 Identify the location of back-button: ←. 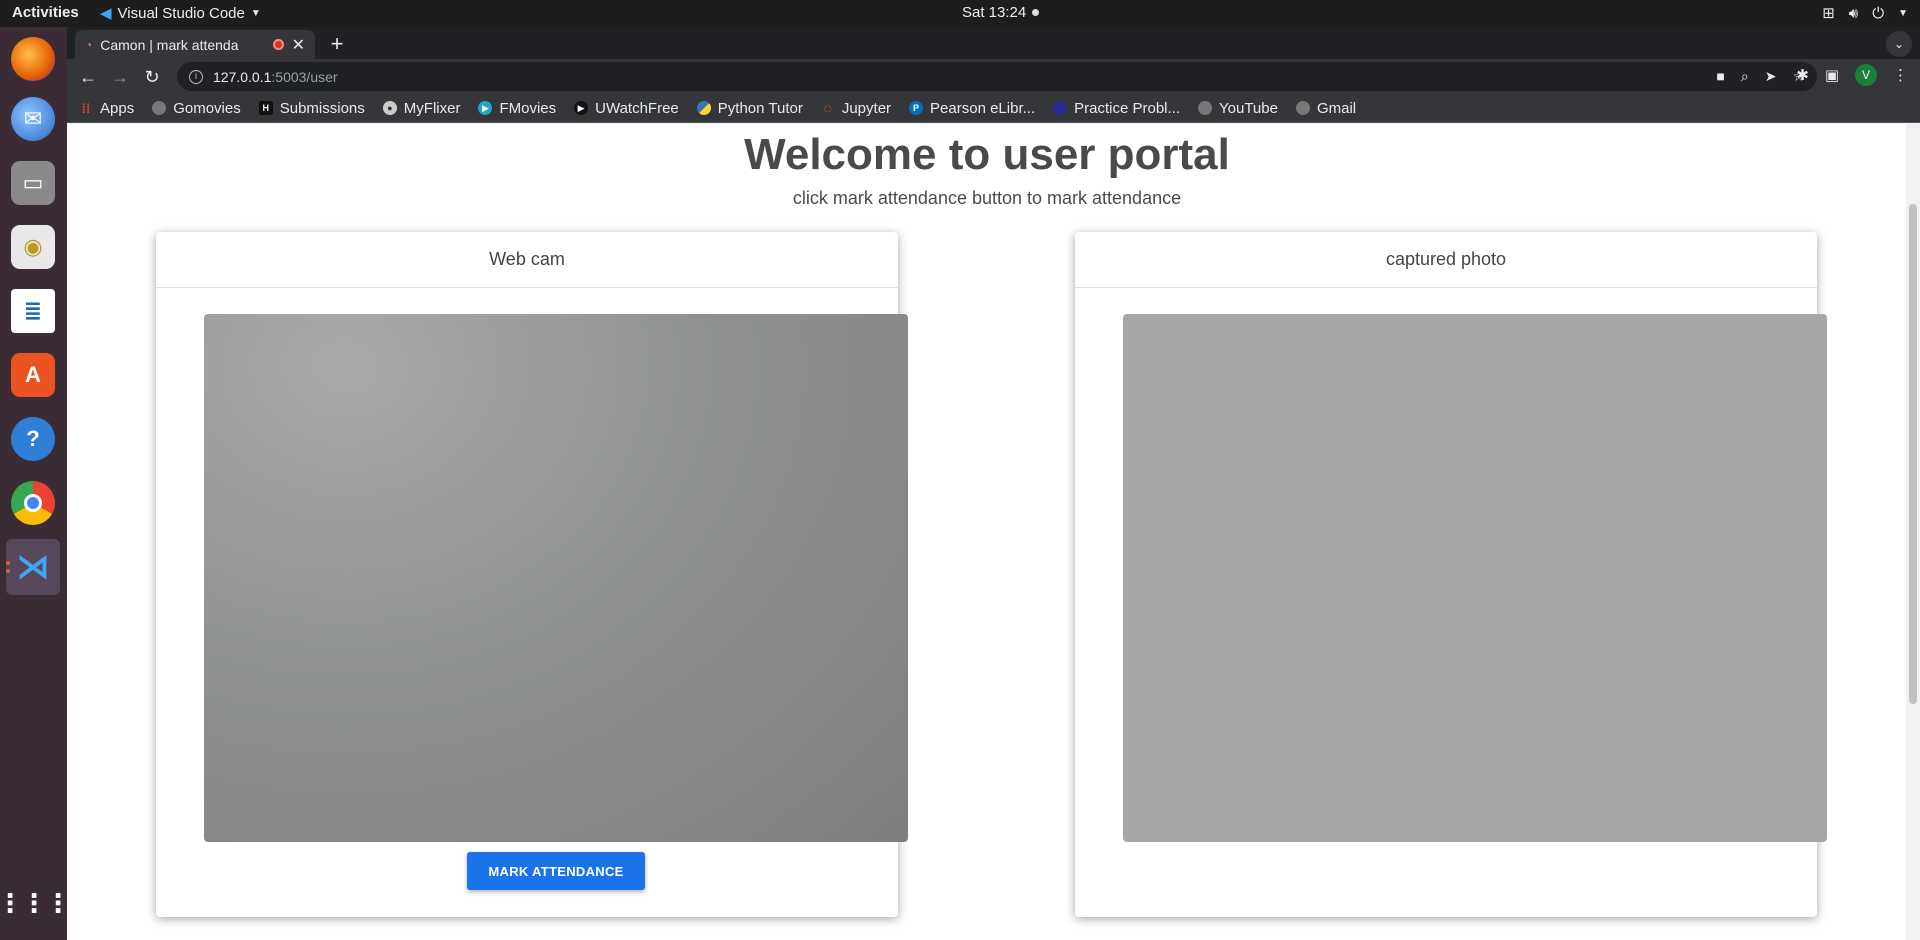
(88, 77).